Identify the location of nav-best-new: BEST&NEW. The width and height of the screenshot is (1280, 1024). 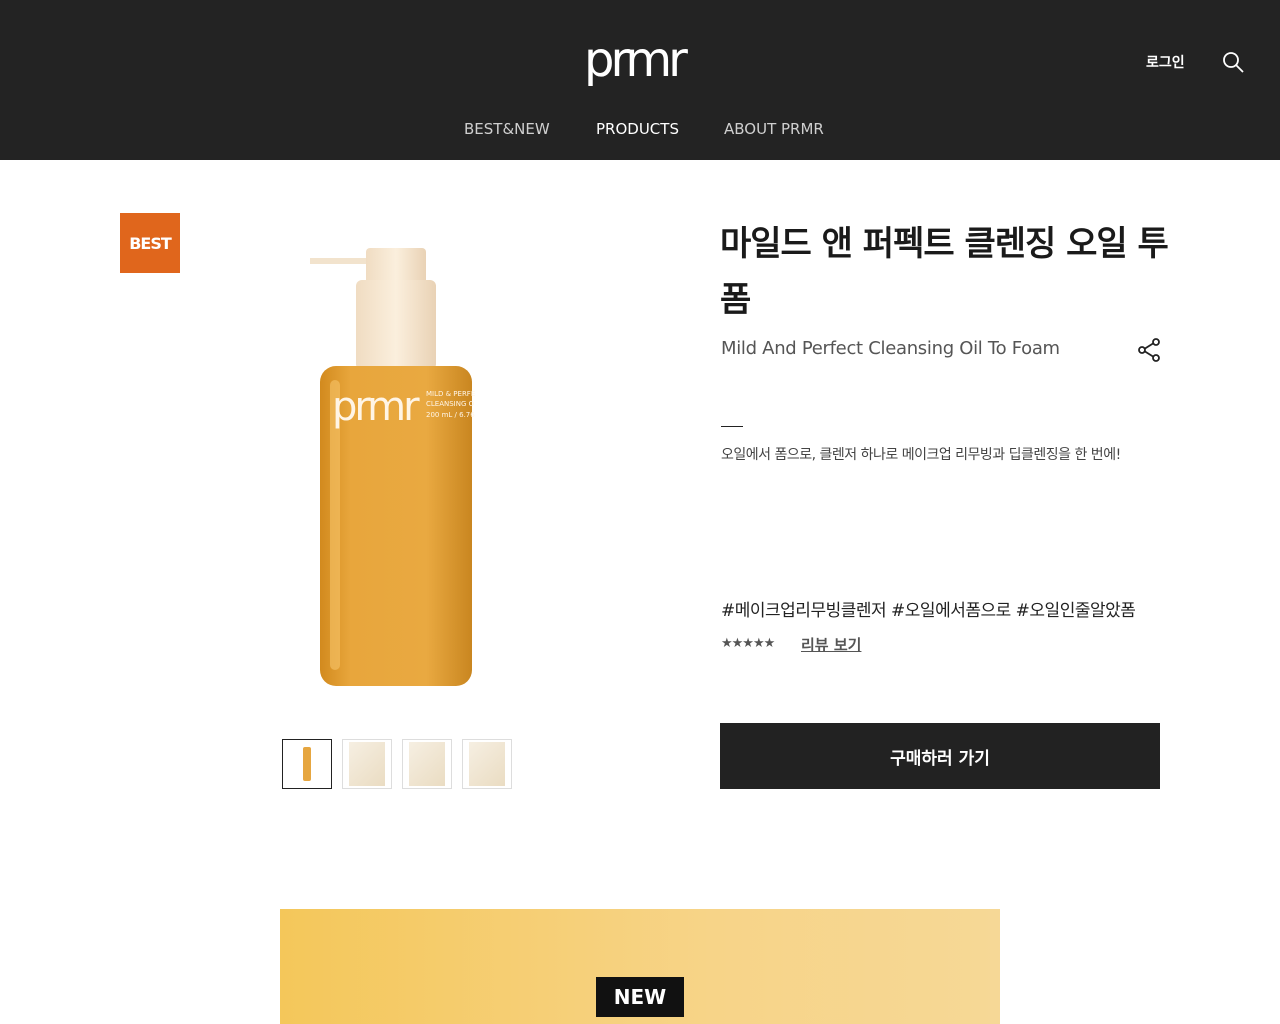
(507, 129).